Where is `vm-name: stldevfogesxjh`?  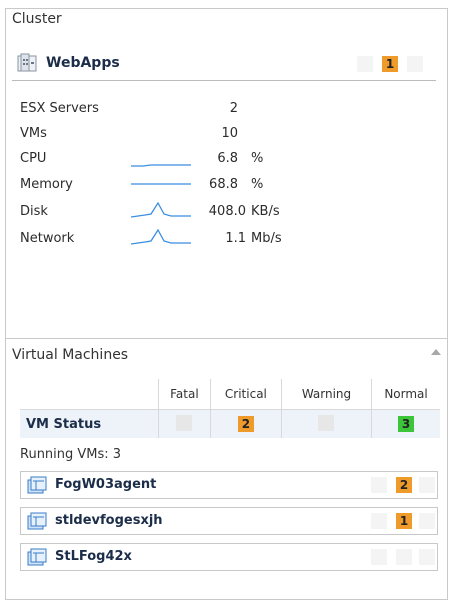 vm-name: stldevfogesxjh is located at coordinates (109, 520).